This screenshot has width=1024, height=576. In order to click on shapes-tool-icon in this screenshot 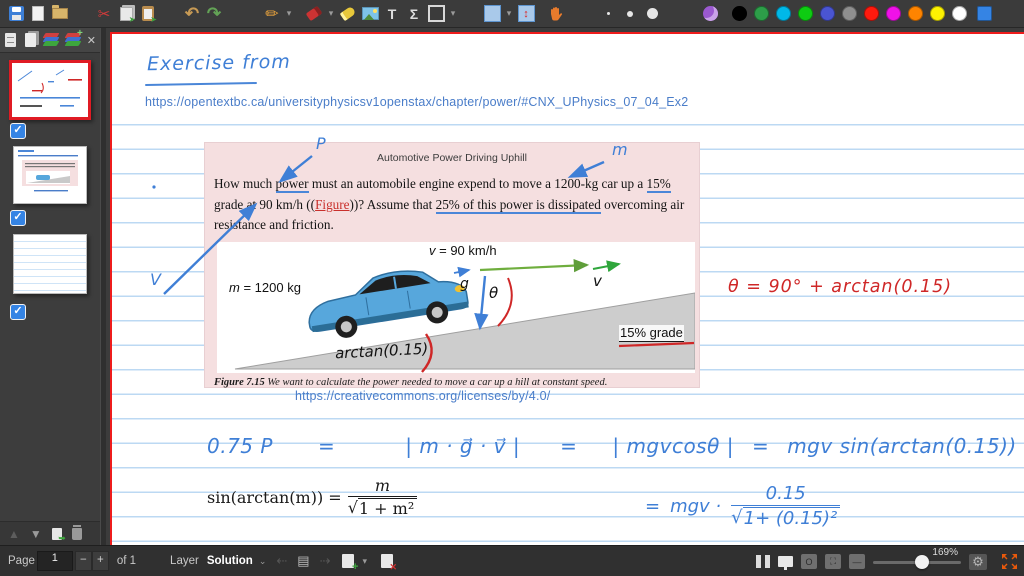, I will do `click(436, 14)`.